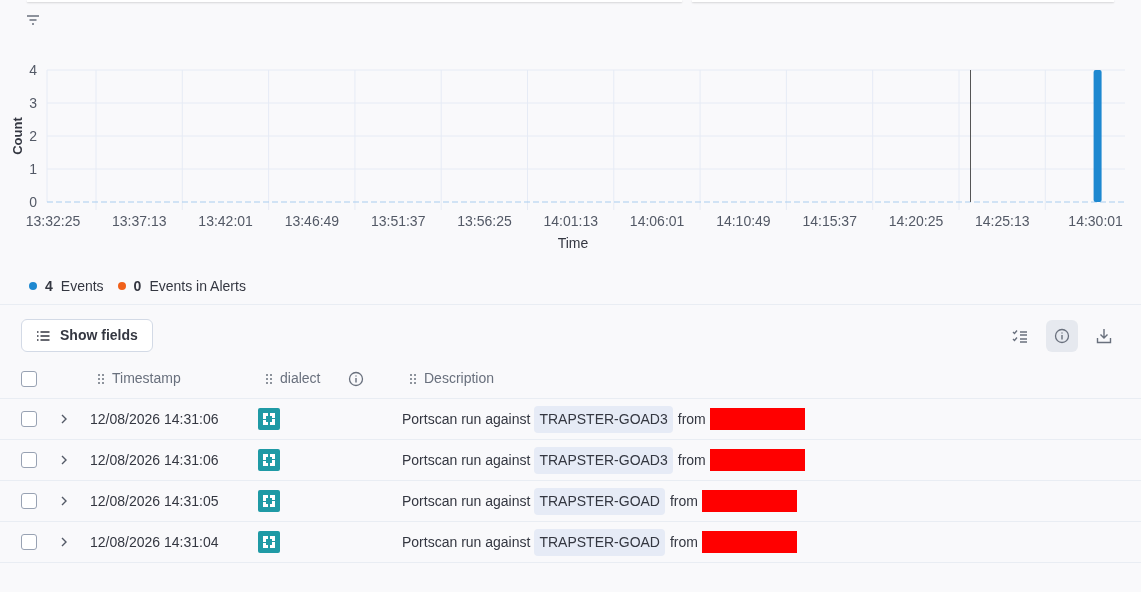 The height and width of the screenshot is (592, 1141). Describe the element at coordinates (398, 221) in the screenshot. I see `axis-tick-label: 13:51:37` at that location.